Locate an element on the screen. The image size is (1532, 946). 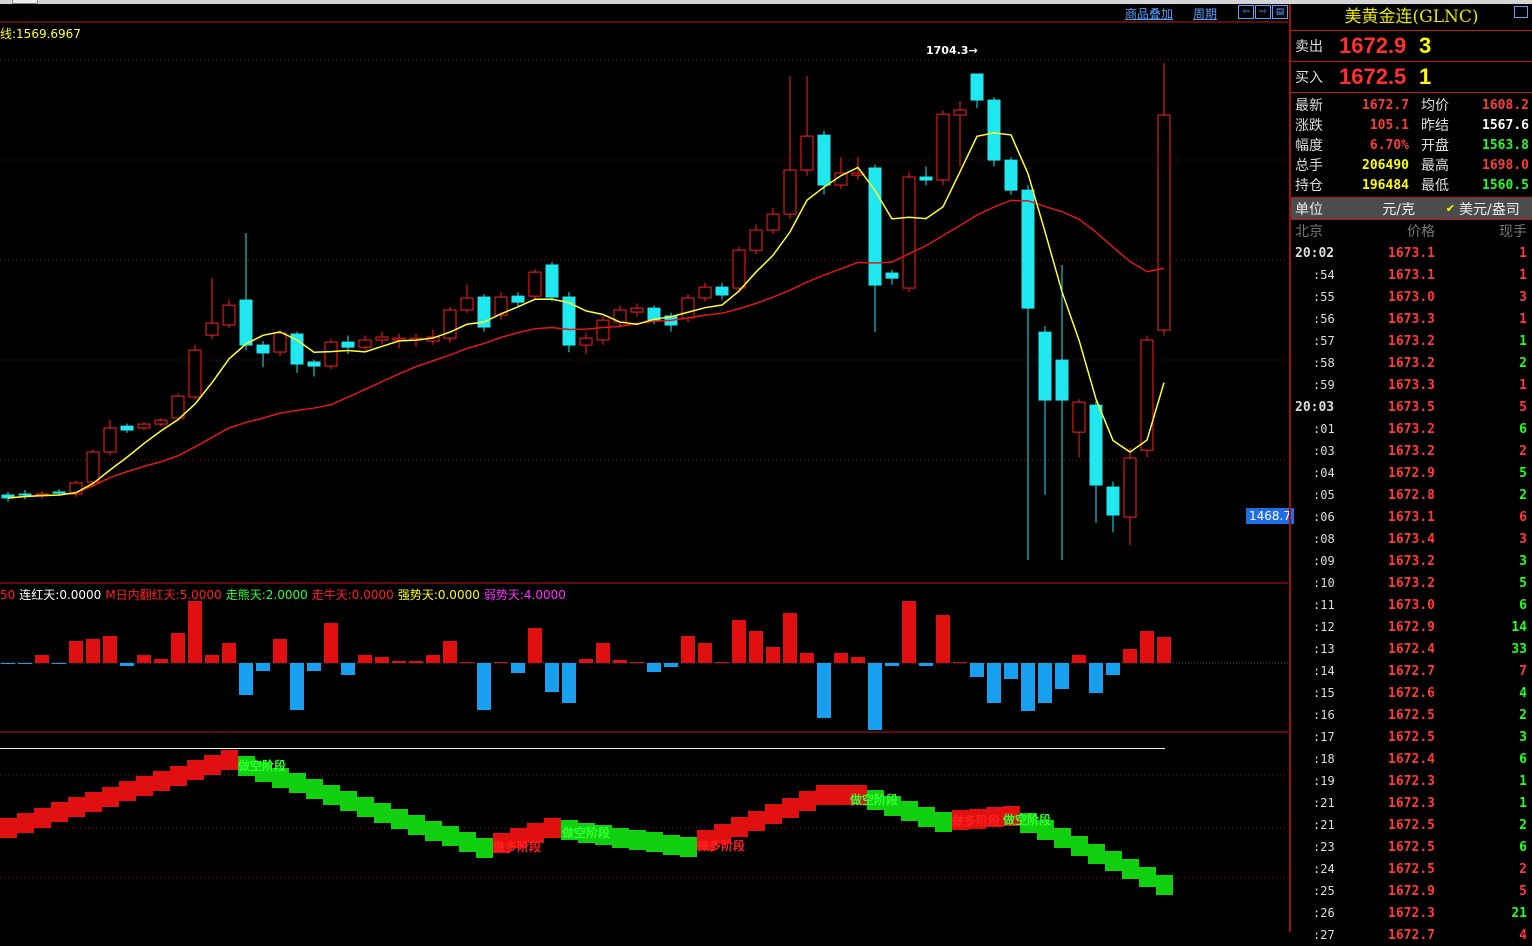
tick-time: :26 is located at coordinates (1324, 913).